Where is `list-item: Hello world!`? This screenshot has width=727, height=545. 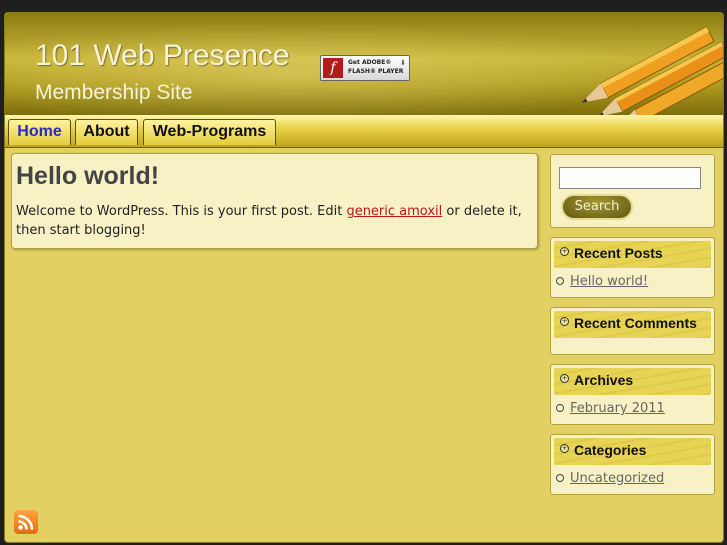 list-item: Hello world! is located at coordinates (602, 281).